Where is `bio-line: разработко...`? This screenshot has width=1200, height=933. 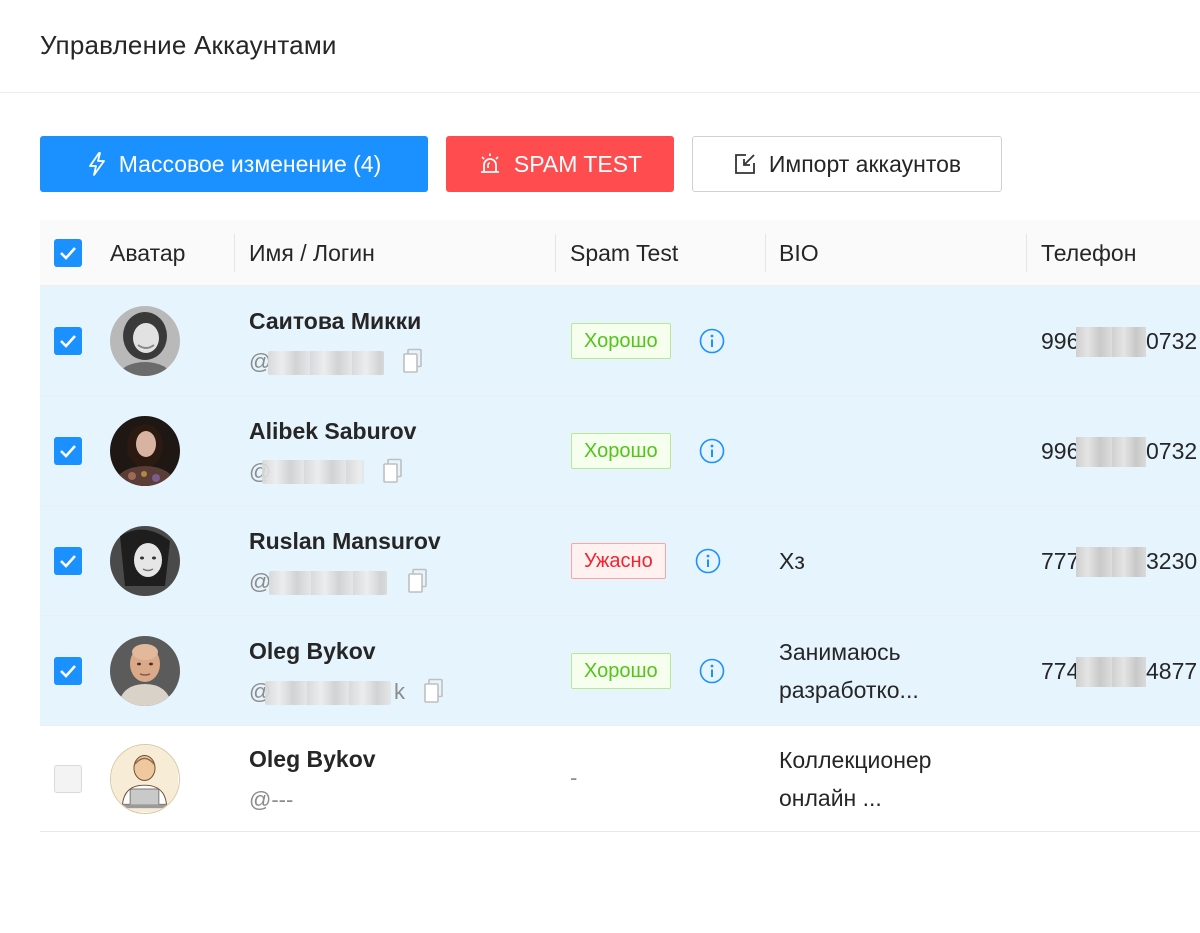 bio-line: разработко... is located at coordinates (849, 690).